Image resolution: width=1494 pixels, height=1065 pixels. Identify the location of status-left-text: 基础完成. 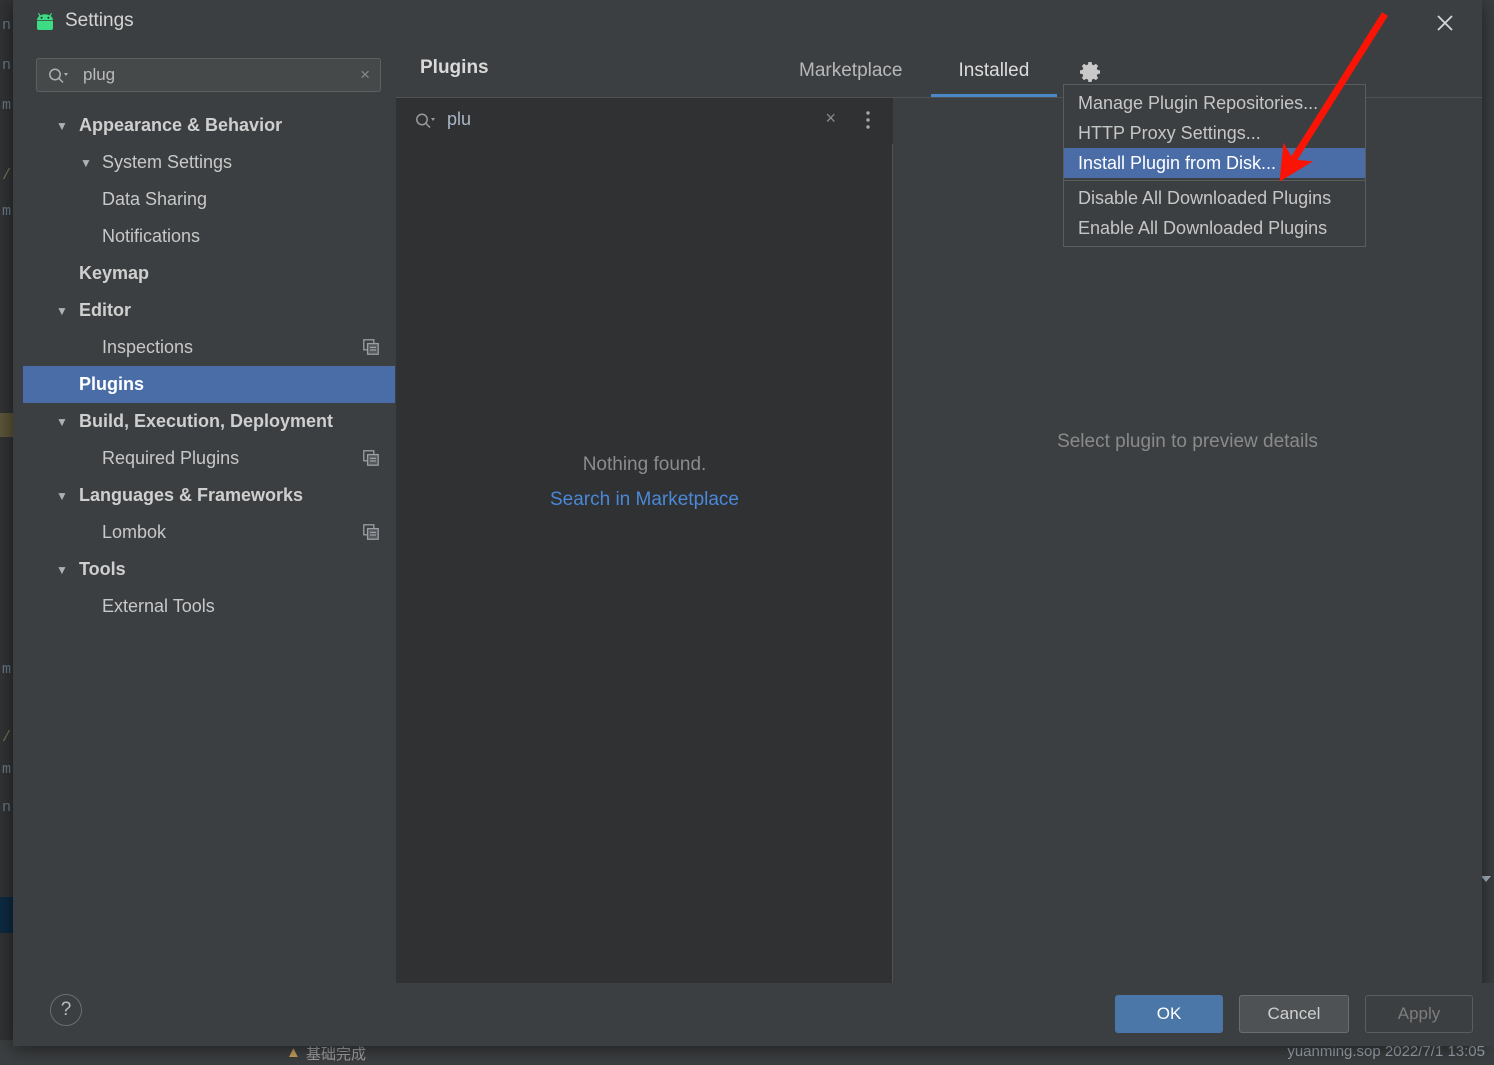
(336, 1054).